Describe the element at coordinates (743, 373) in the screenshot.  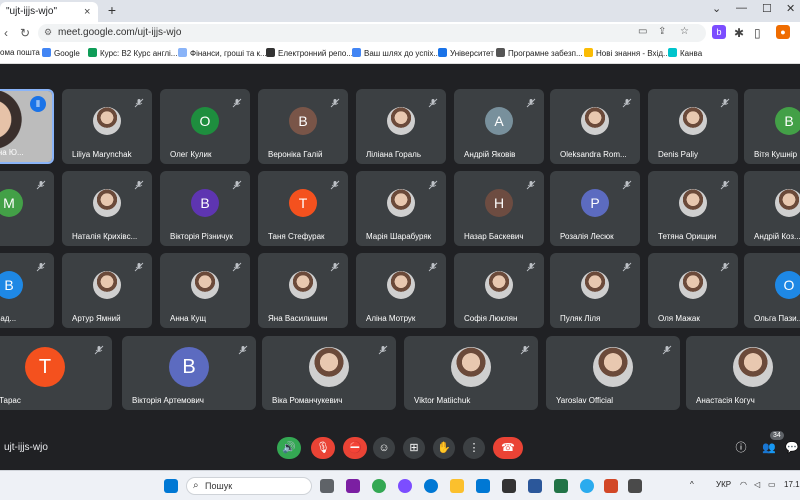
I see `participant-tile: Анастасія Когуч` at that location.